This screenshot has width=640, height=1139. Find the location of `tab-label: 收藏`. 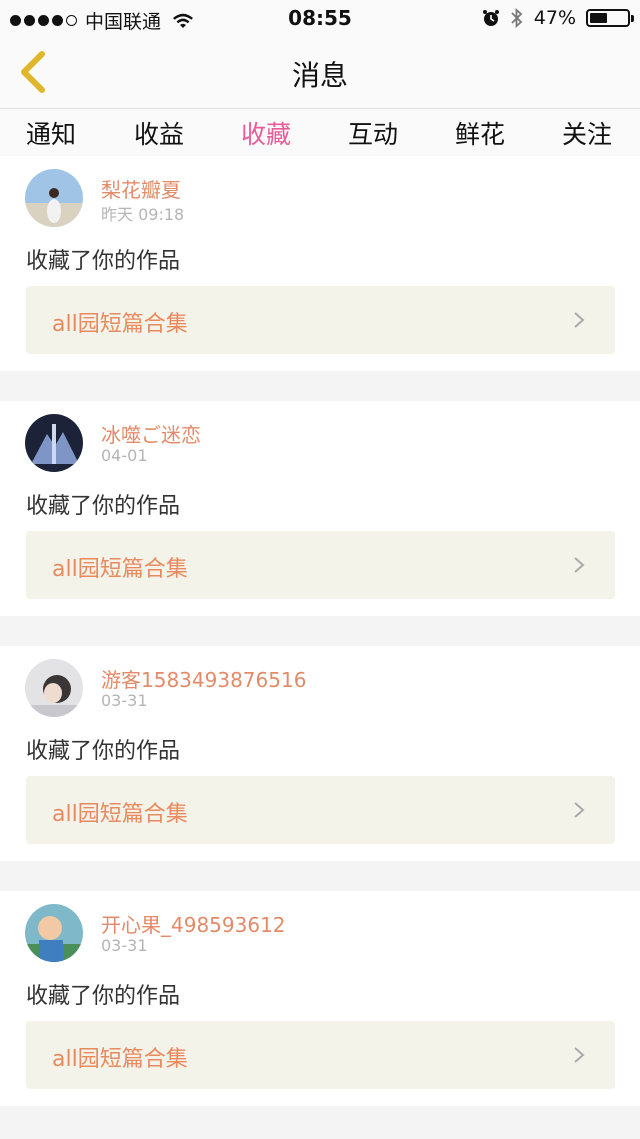

tab-label: 收藏 is located at coordinates (266, 134).